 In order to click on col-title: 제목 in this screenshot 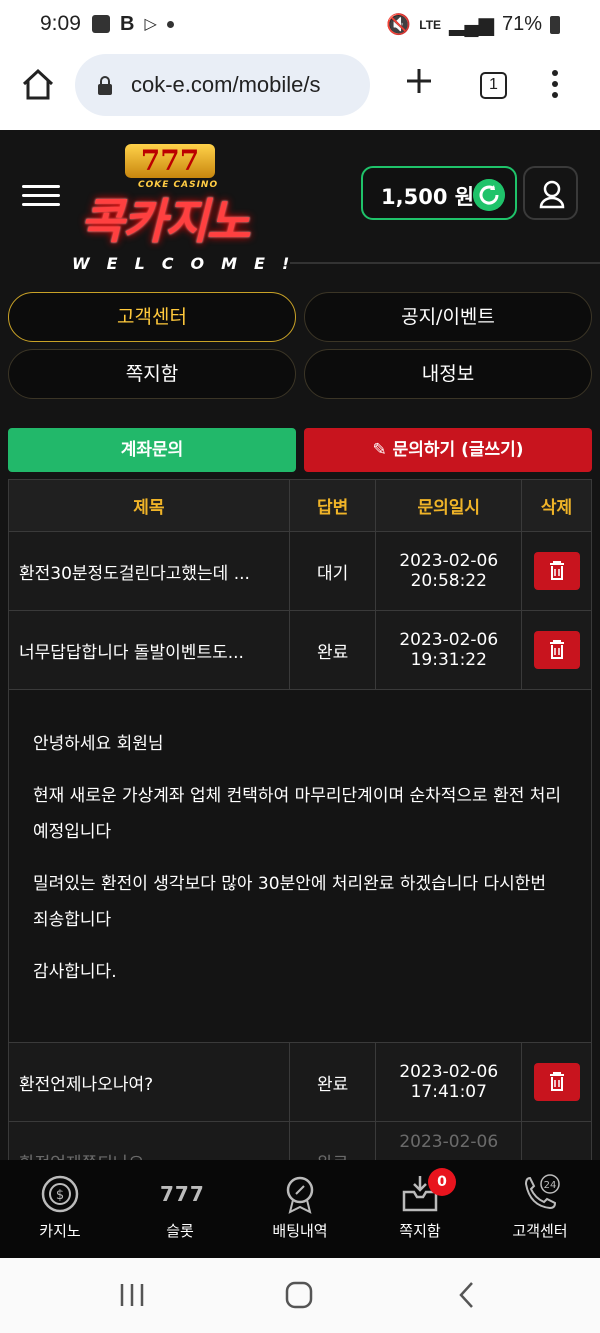, I will do `click(149, 505)`.